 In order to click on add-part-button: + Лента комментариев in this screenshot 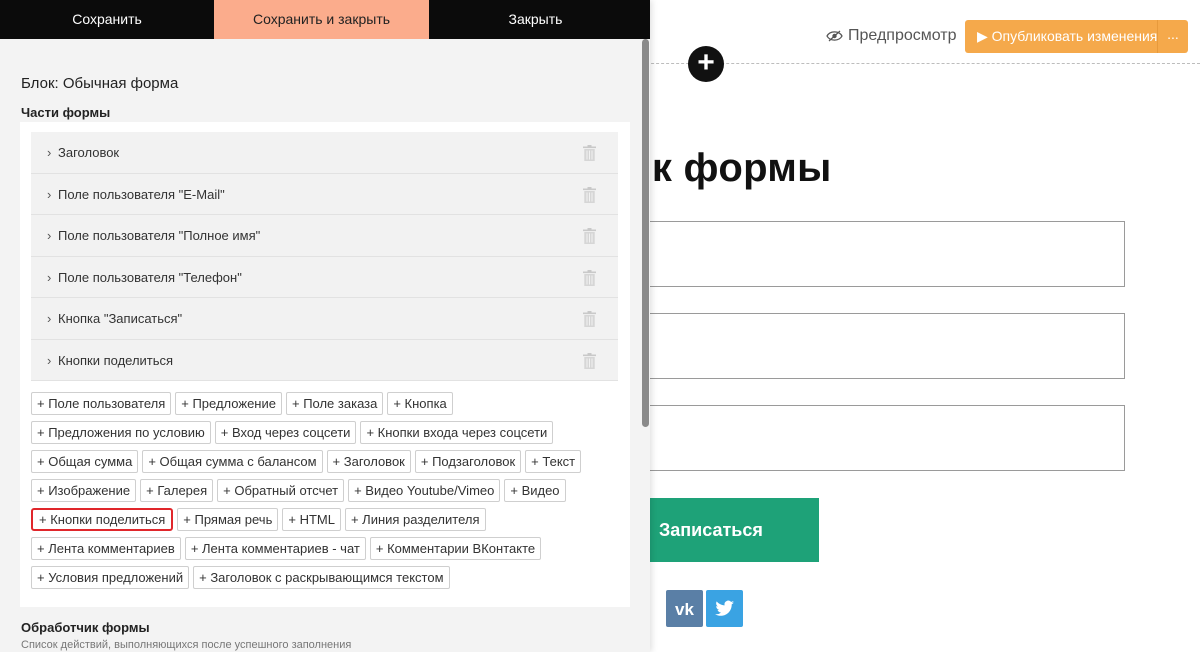, I will do `click(106, 548)`.